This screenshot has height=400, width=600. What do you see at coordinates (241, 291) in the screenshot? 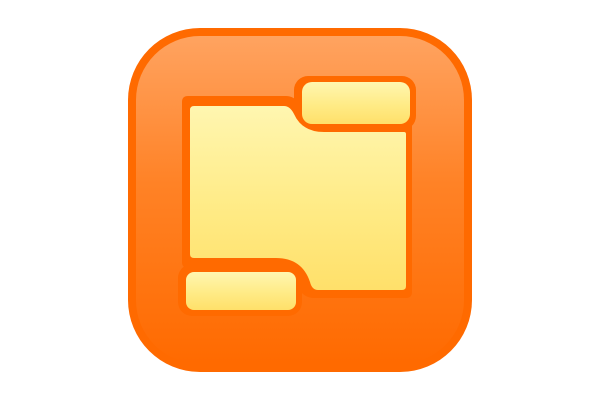
I see `folder-tab-bottom` at bounding box center [241, 291].